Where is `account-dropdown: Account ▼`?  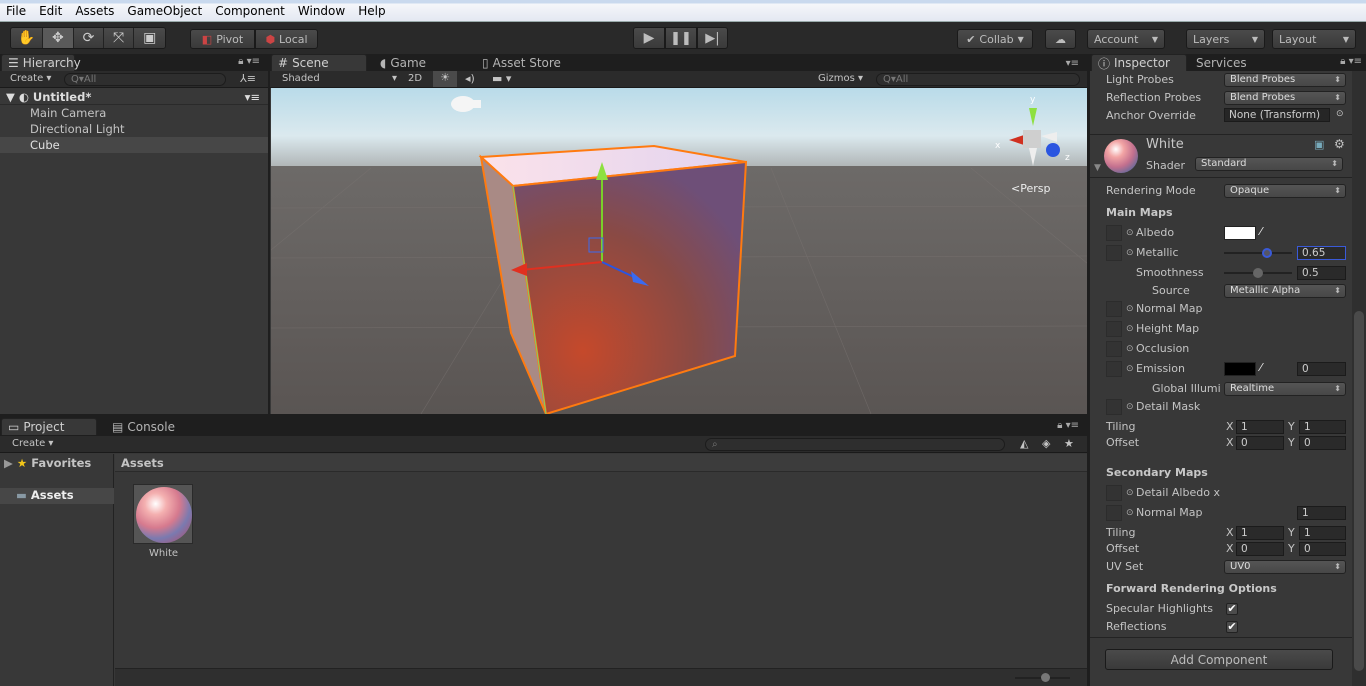
account-dropdown: Account ▼ is located at coordinates (1126, 39).